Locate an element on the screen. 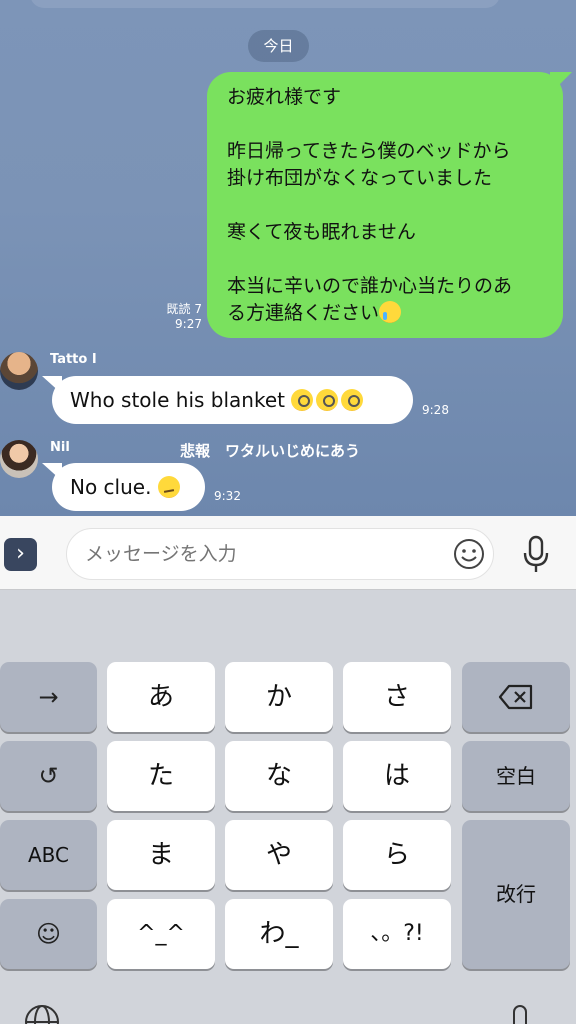 This screenshot has width=576, height=1024. key-label: ま is located at coordinates (160, 855).